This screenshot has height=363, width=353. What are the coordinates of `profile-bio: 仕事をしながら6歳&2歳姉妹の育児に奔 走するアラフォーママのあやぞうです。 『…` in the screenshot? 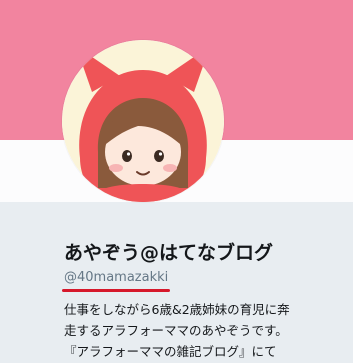 It's located at (206, 330).